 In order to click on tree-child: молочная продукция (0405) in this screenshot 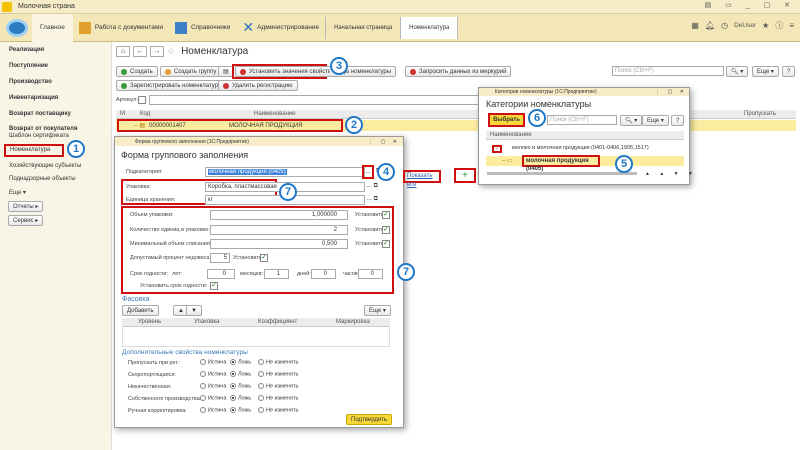, I will do `click(561, 163)`.